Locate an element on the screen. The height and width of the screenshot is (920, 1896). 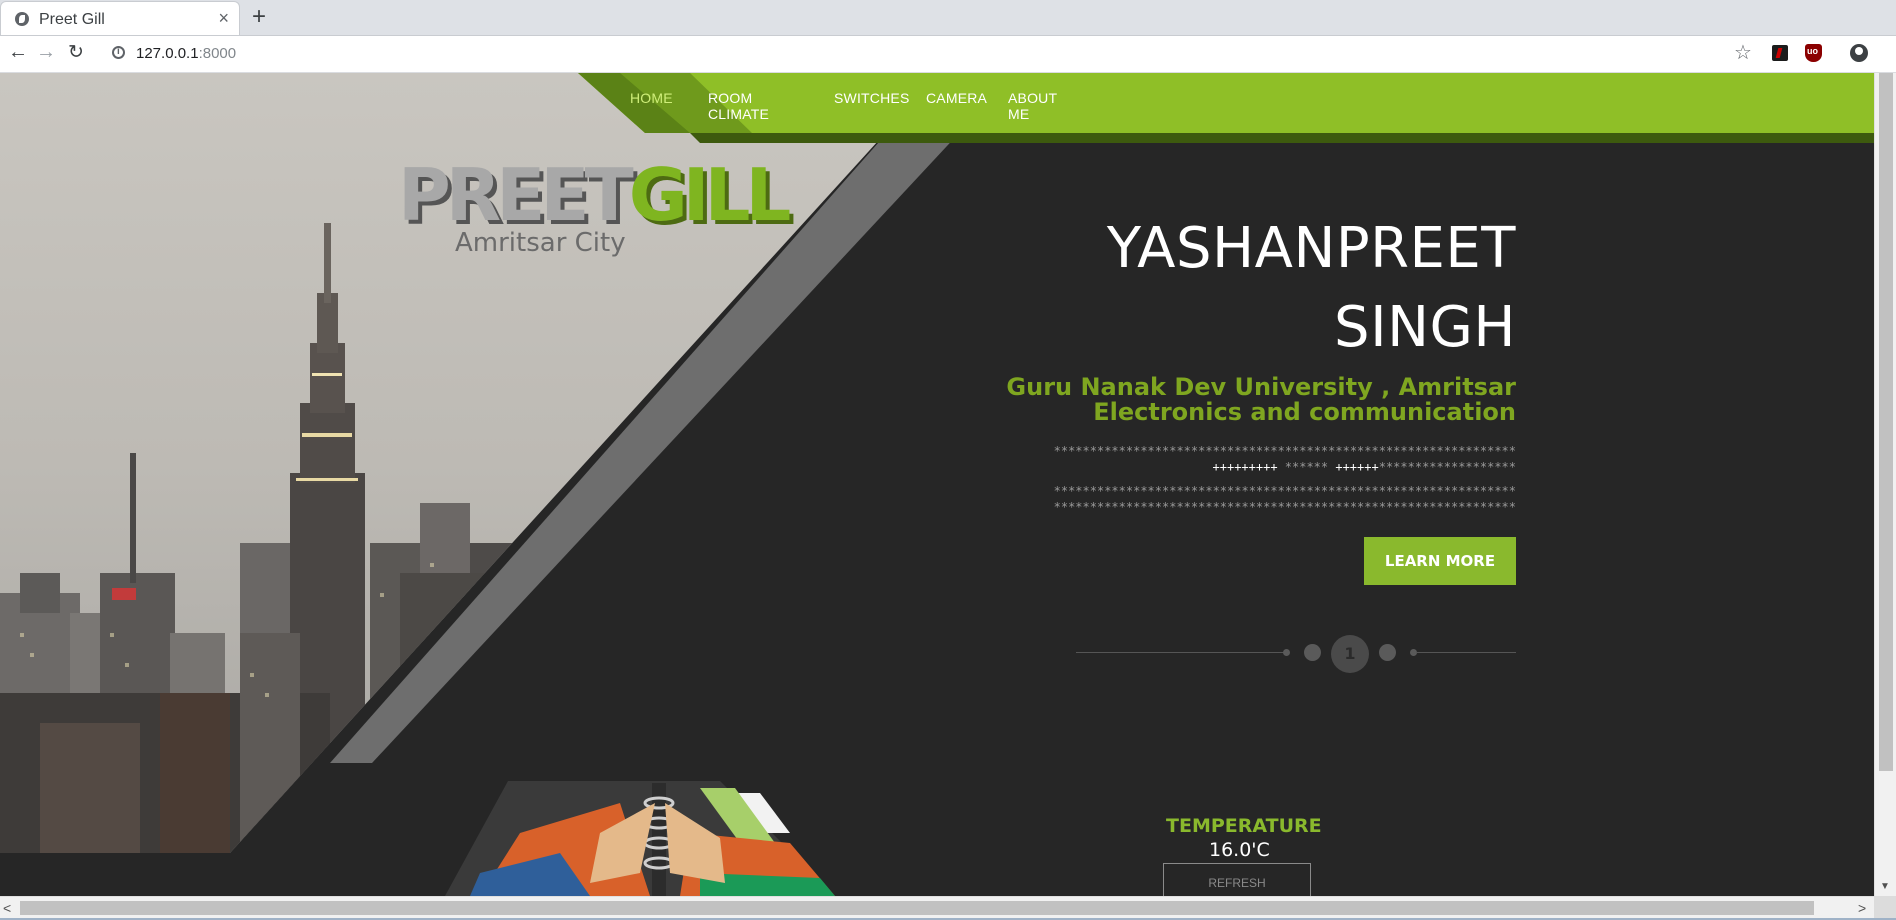
bookmark-star-icon: ☆ is located at coordinates (1743, 52).